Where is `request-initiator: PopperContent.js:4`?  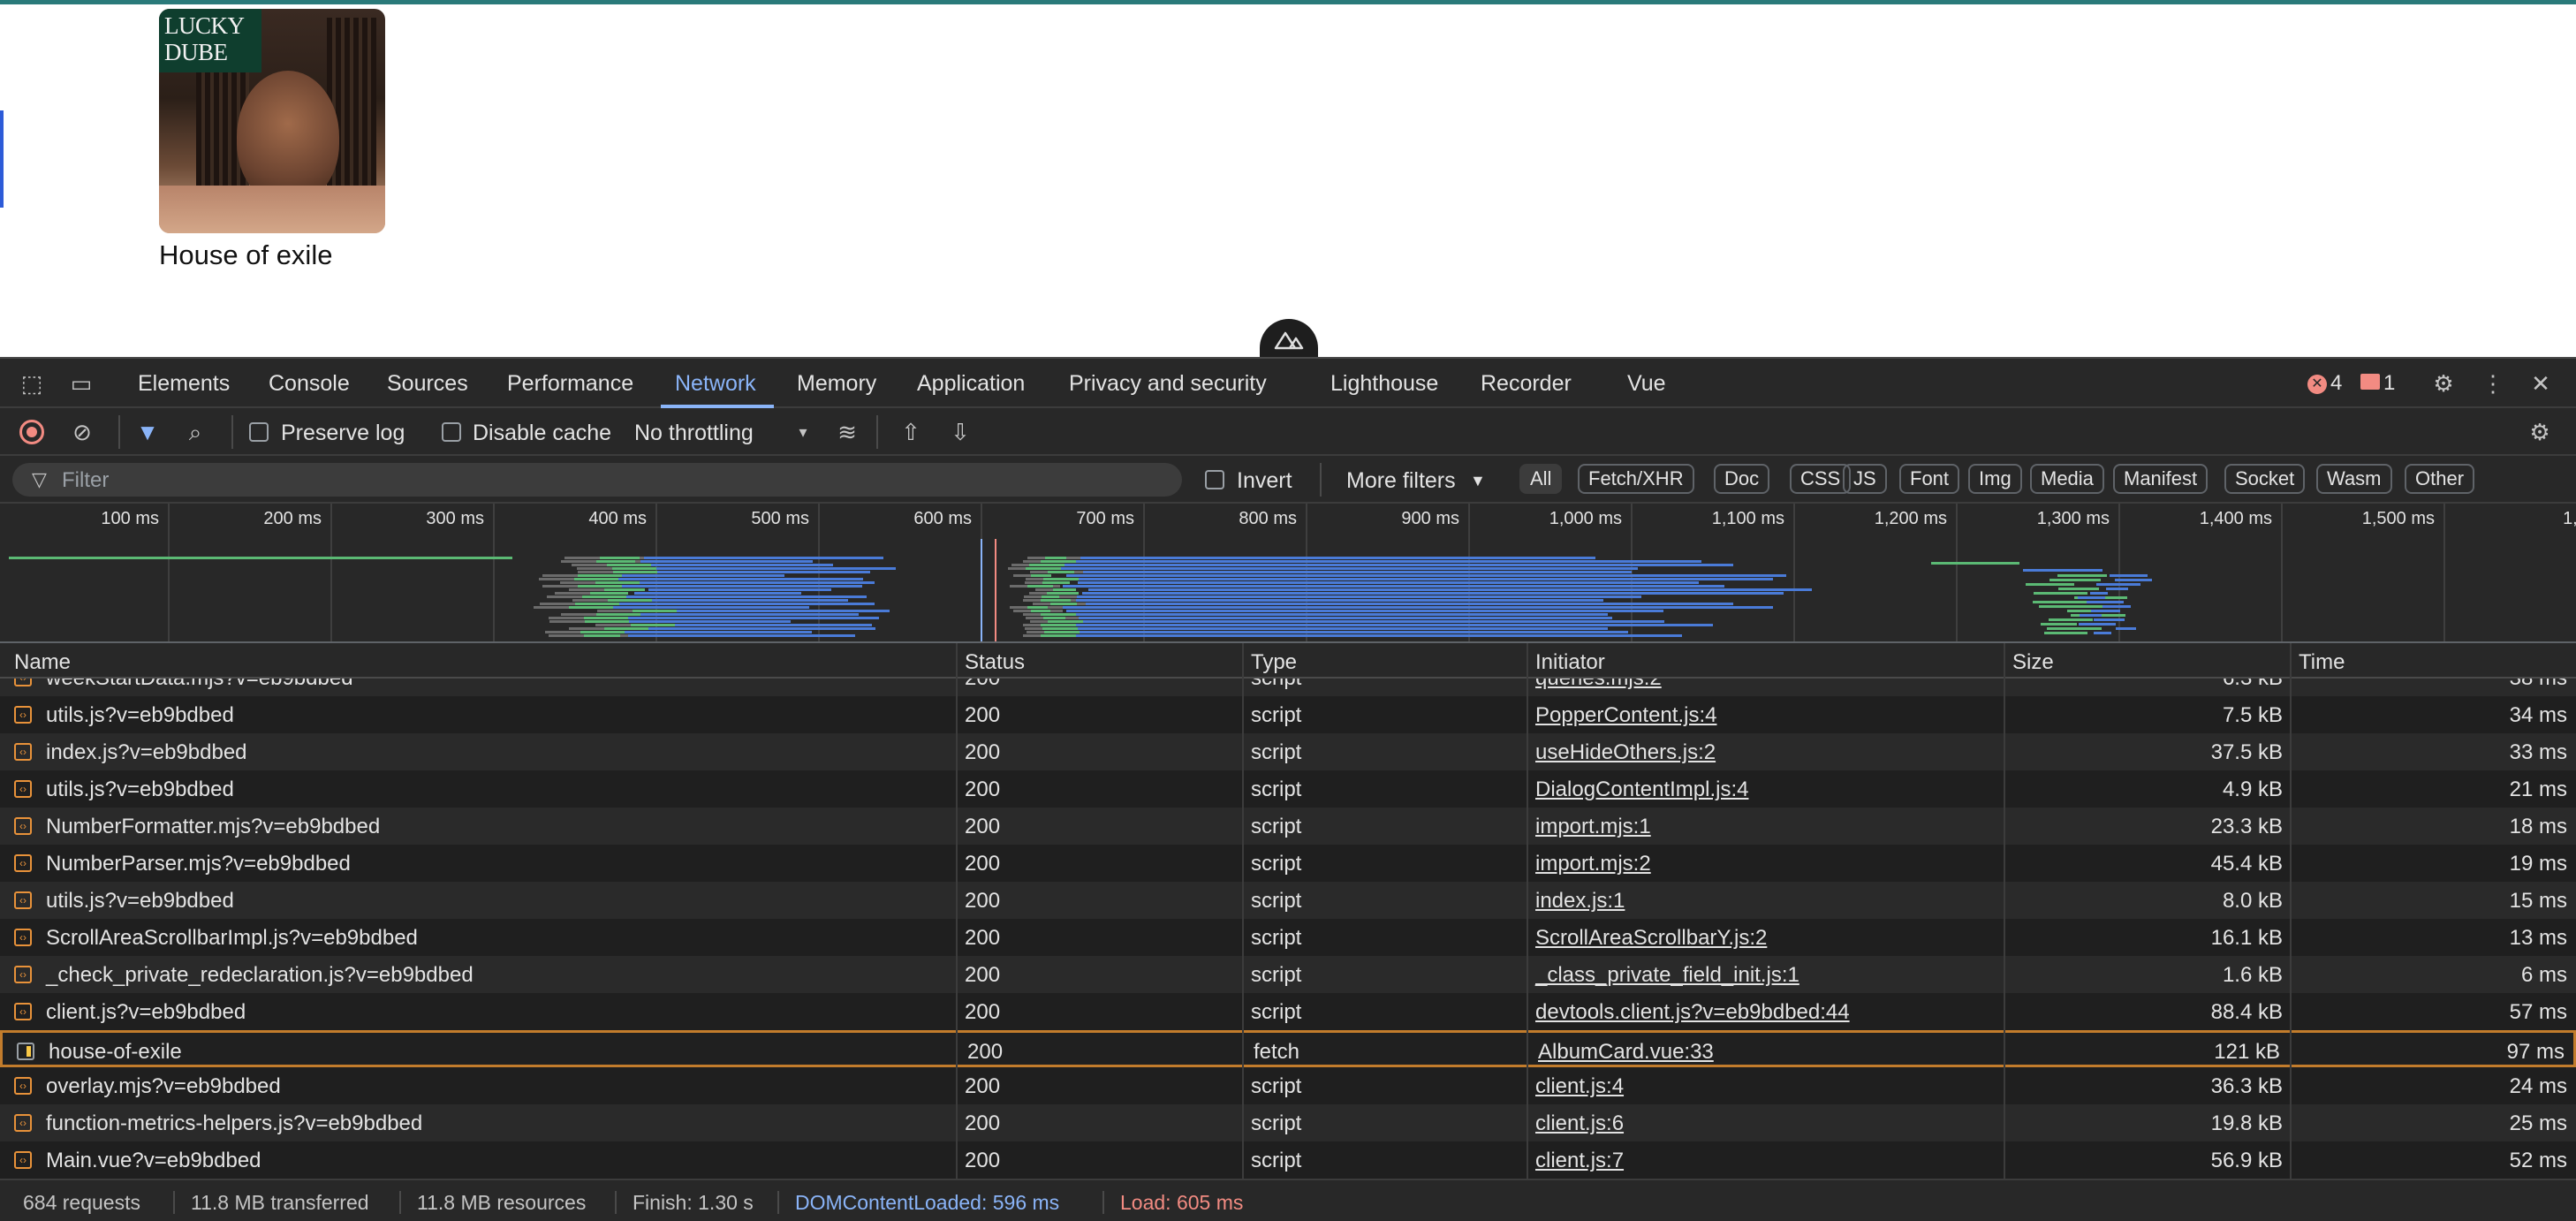 request-initiator: PopperContent.js:4 is located at coordinates (1626, 715).